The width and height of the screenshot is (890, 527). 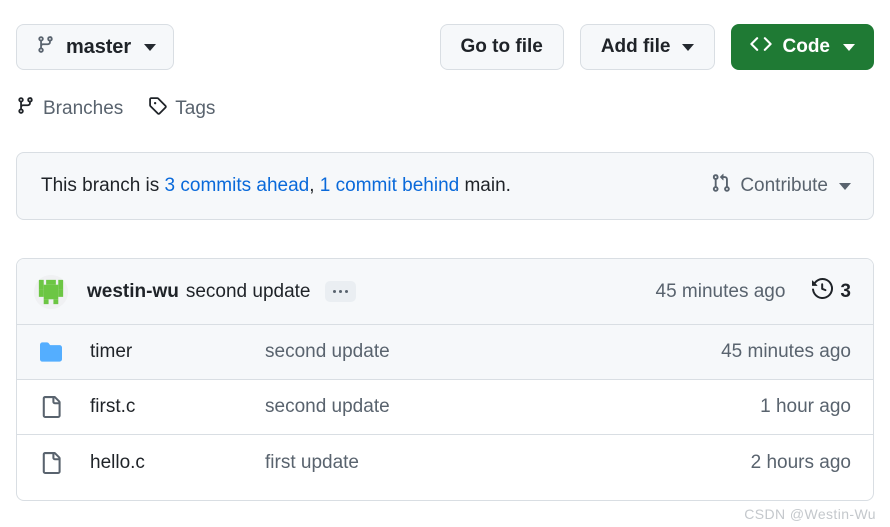 What do you see at coordinates (83, 108) in the screenshot?
I see `branches-label: Branches` at bounding box center [83, 108].